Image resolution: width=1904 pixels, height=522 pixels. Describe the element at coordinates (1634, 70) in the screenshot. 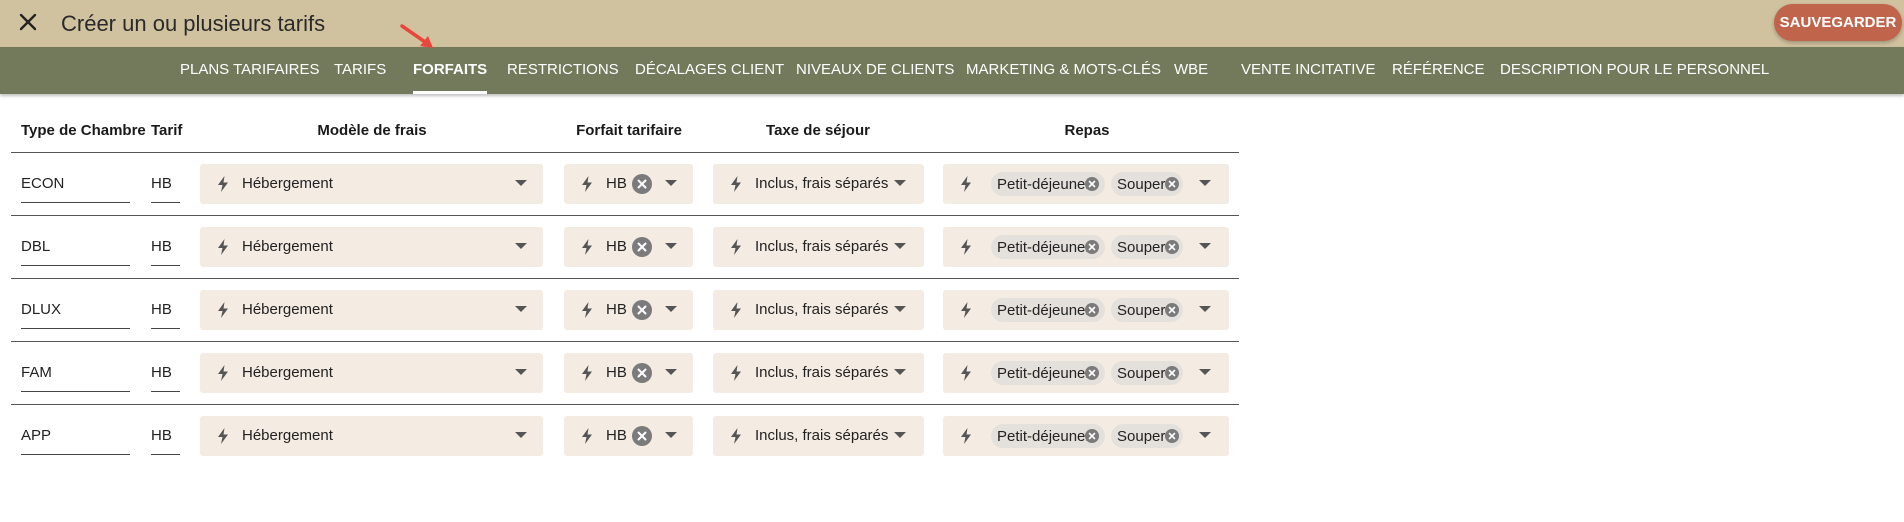

I see `tab-description-personnel: DESCRIPTION POUR LE PERSONNEL` at that location.